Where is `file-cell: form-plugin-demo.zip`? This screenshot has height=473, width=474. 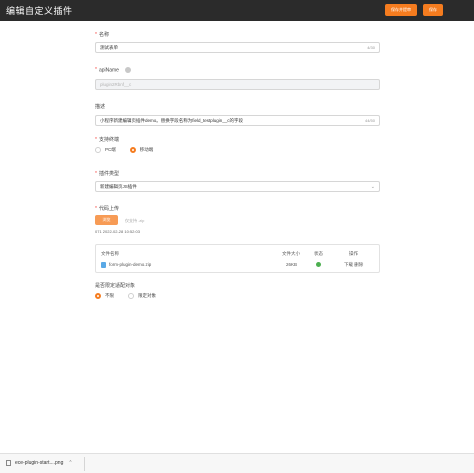 file-cell: form-plugin-demo.zip is located at coordinates (126, 265).